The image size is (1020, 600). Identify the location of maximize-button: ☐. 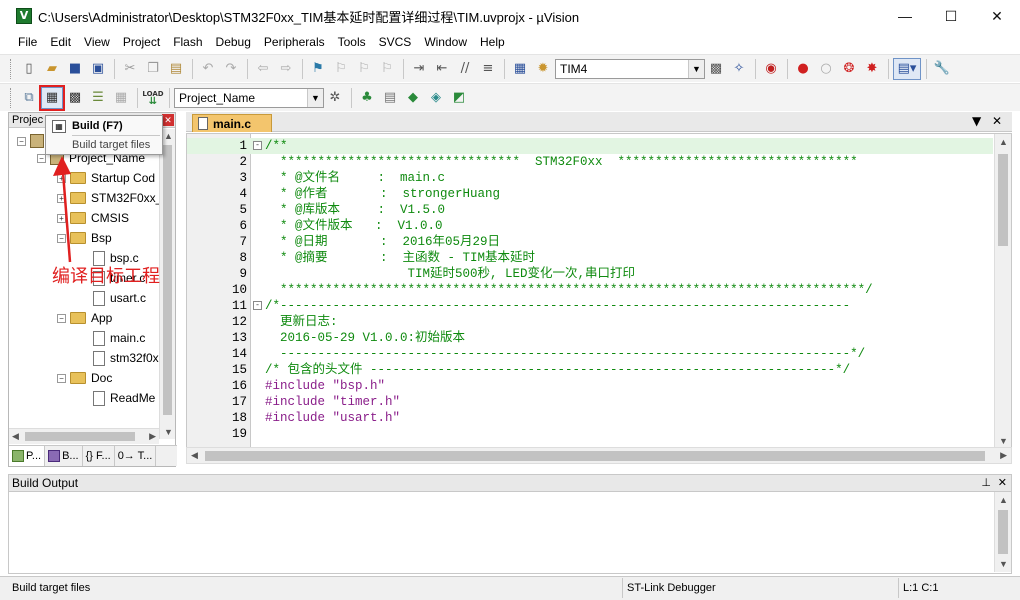
(951, 16).